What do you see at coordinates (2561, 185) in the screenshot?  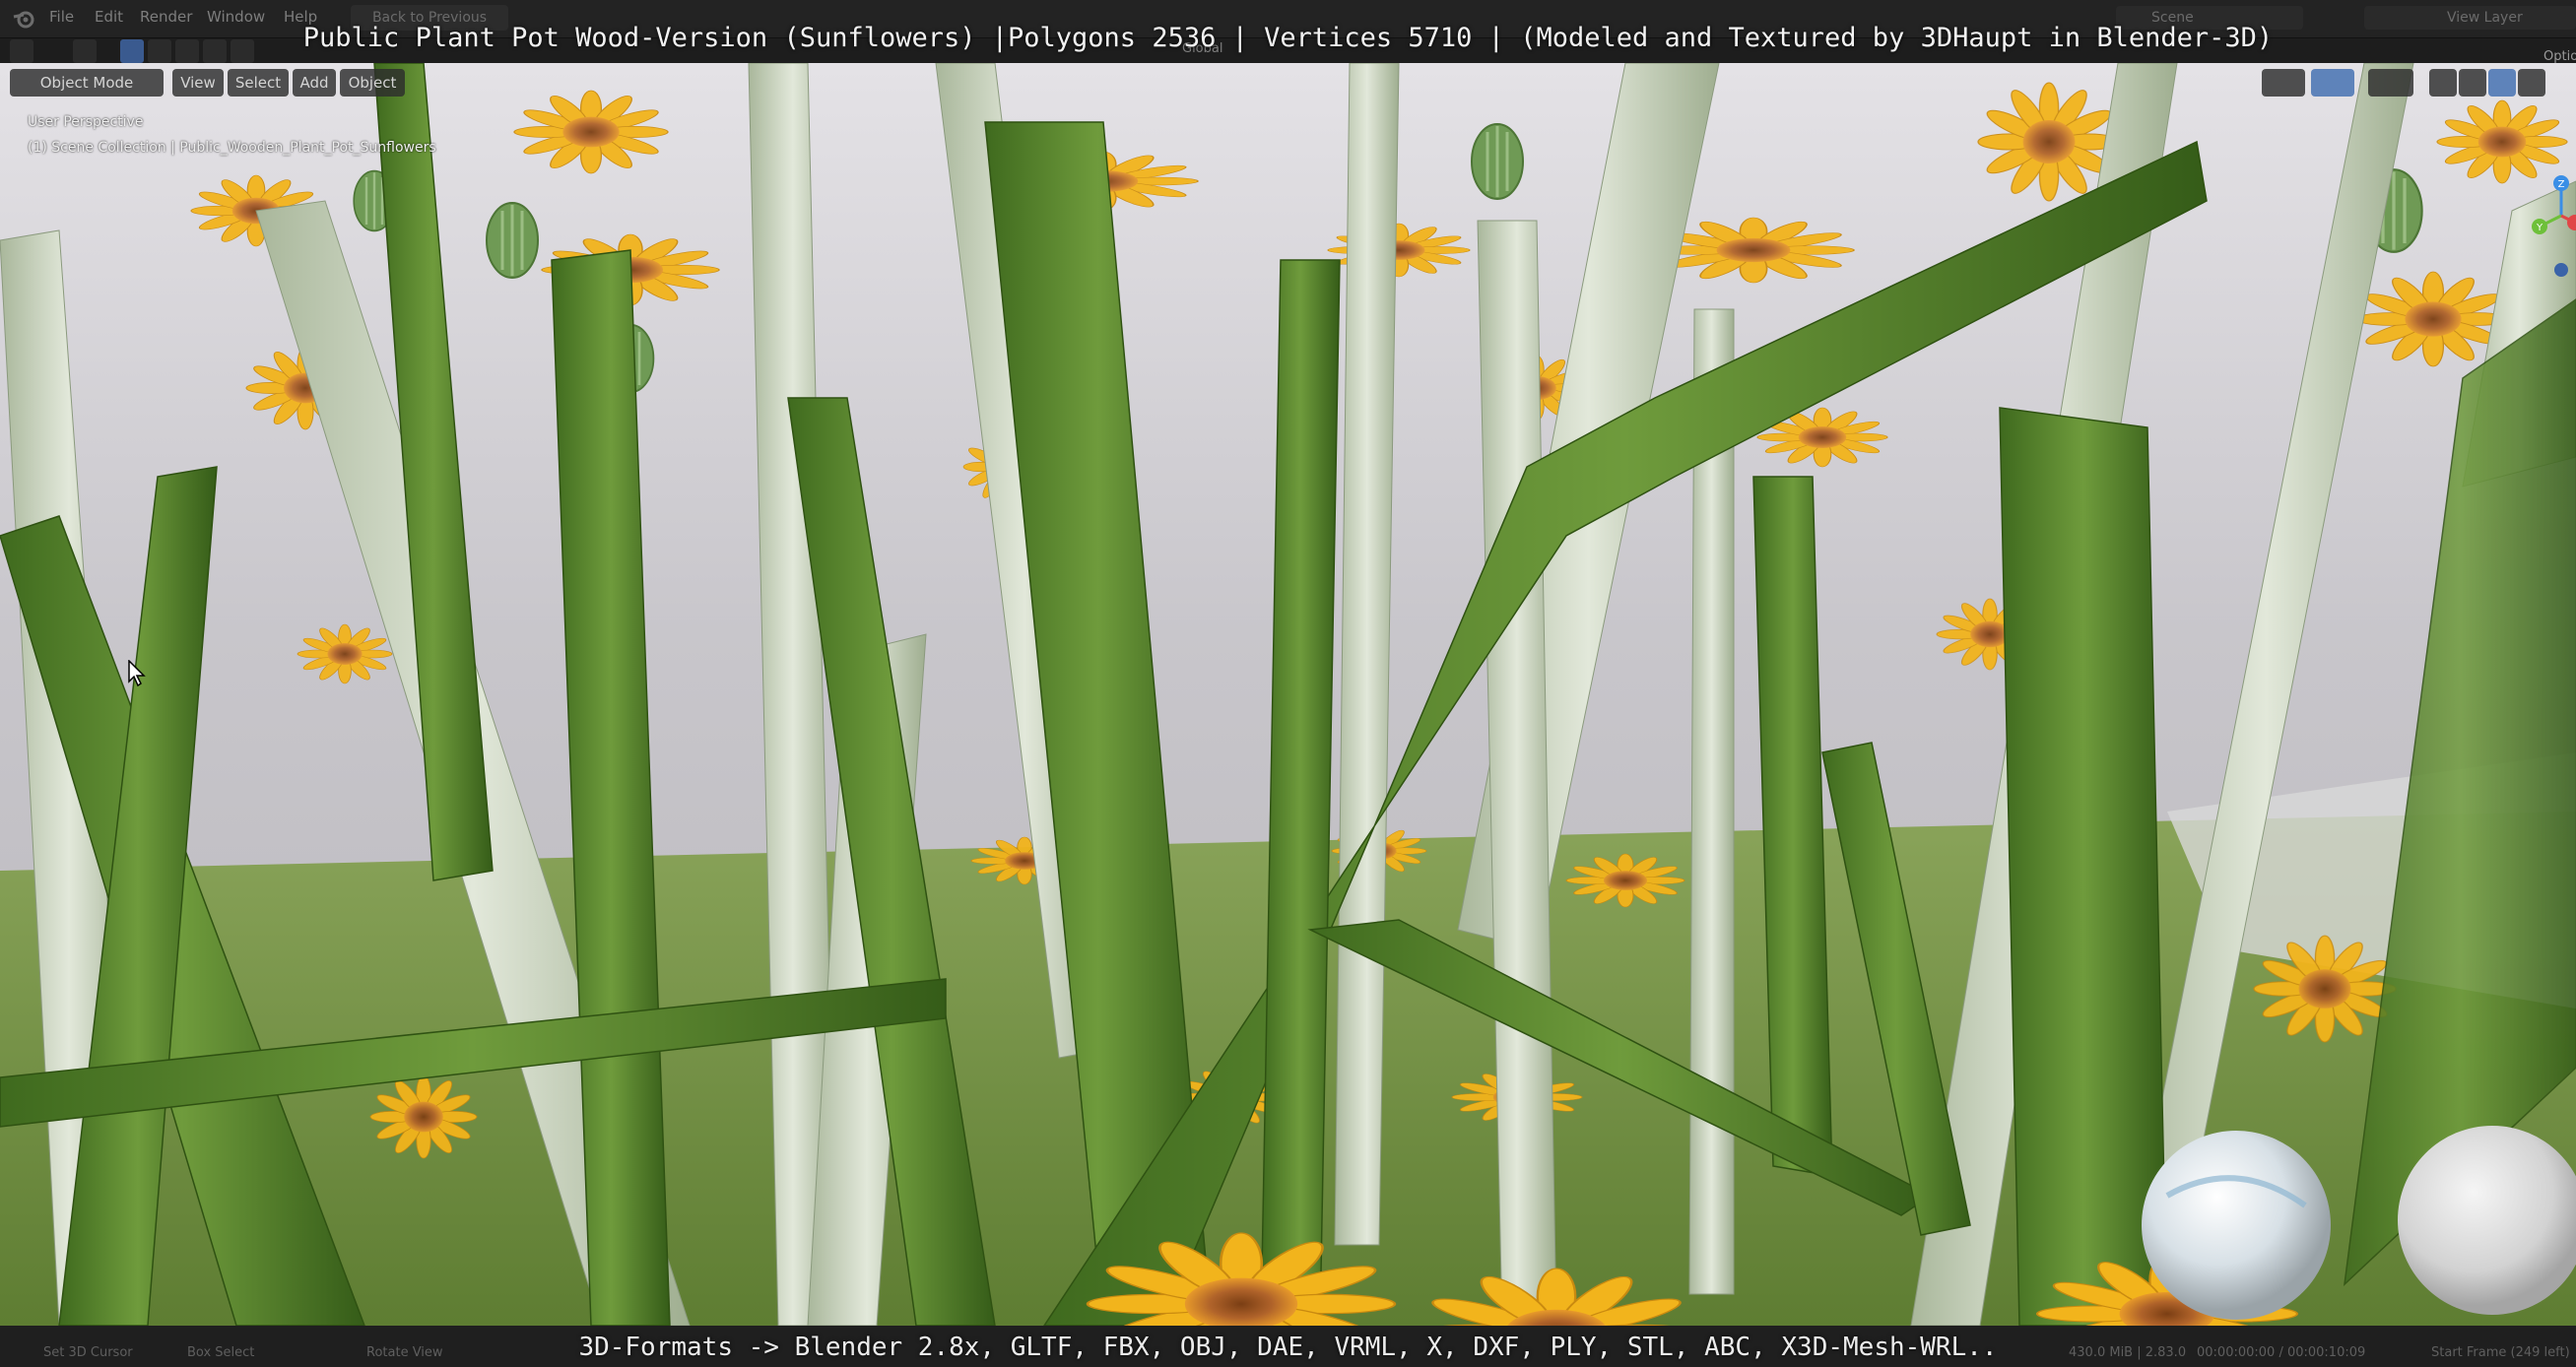 I see `gizmo-z-label: Z` at bounding box center [2561, 185].